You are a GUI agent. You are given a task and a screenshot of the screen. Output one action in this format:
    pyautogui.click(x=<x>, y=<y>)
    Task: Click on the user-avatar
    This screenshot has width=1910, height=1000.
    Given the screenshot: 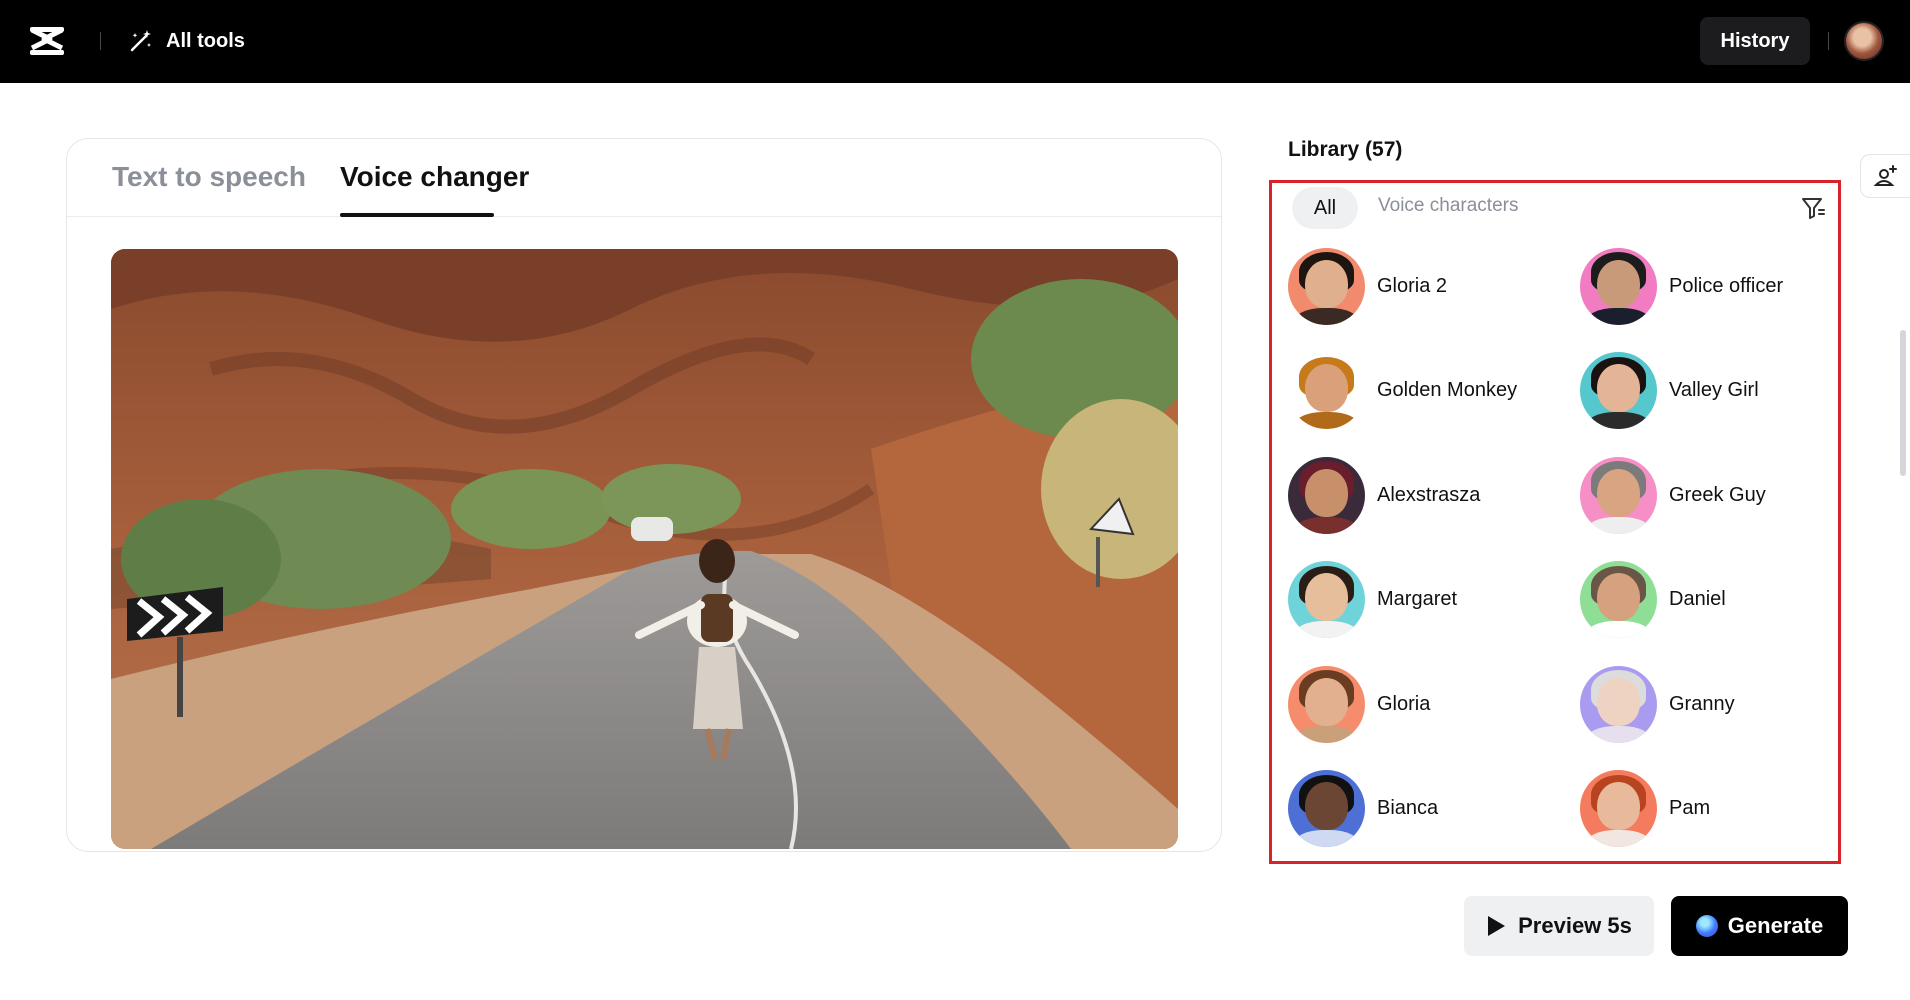 What is the action you would take?
    pyautogui.click(x=1864, y=41)
    